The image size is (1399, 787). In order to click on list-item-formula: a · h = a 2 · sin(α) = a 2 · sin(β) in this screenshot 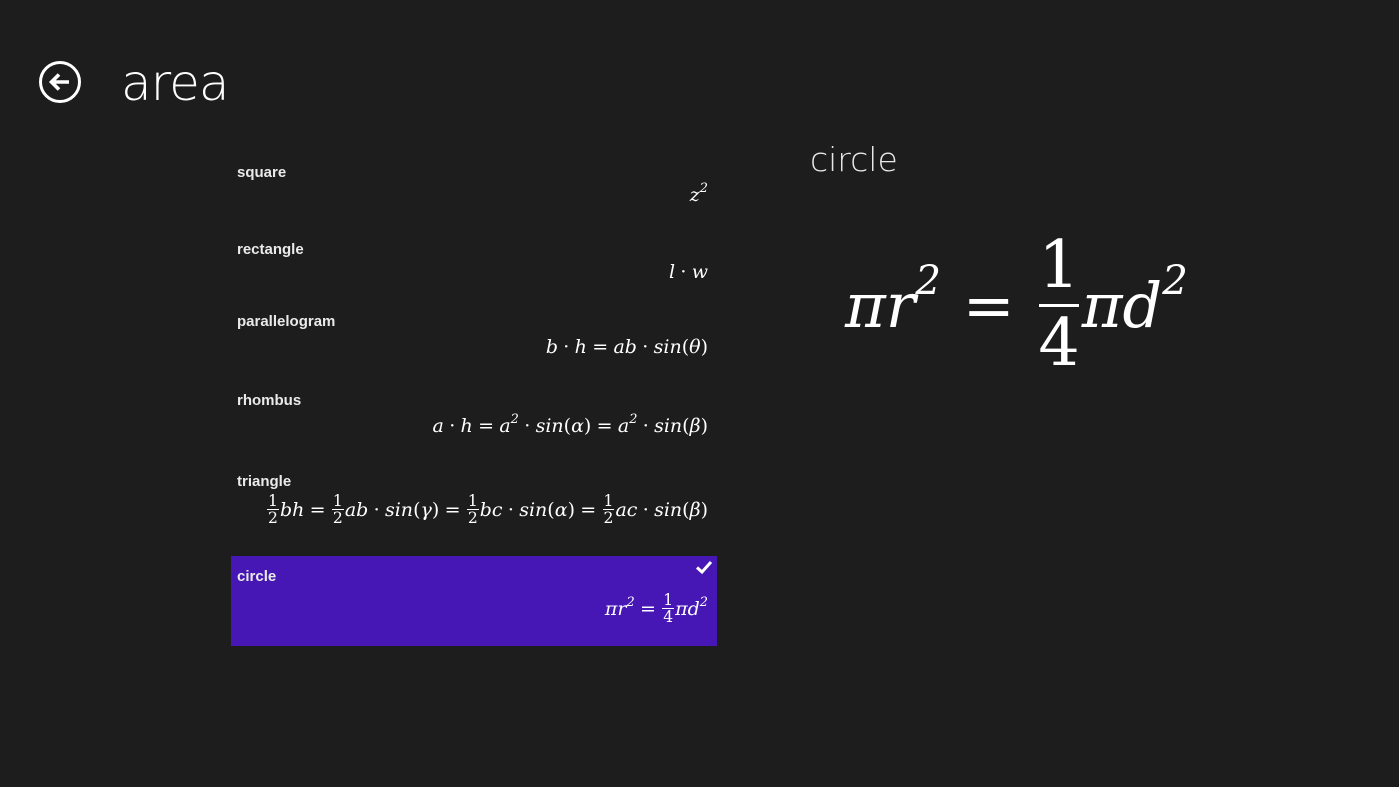, I will do `click(570, 424)`.